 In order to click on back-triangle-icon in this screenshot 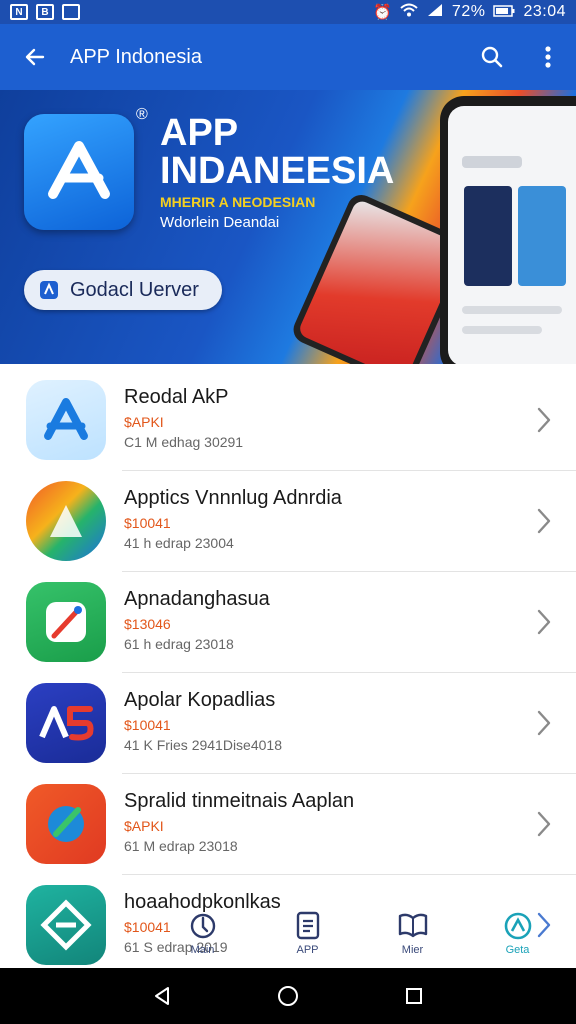, I will do `click(162, 996)`.